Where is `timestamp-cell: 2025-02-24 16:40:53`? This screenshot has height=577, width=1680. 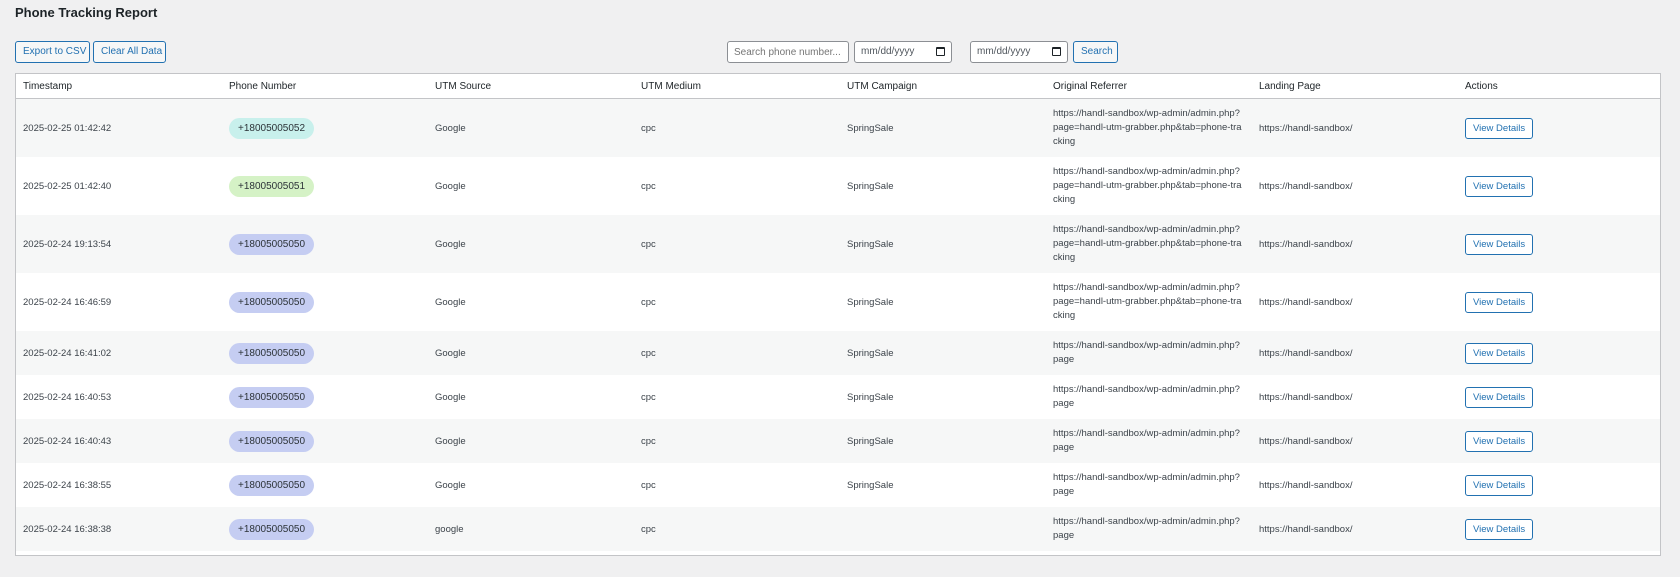 timestamp-cell: 2025-02-24 16:40:53 is located at coordinates (119, 397).